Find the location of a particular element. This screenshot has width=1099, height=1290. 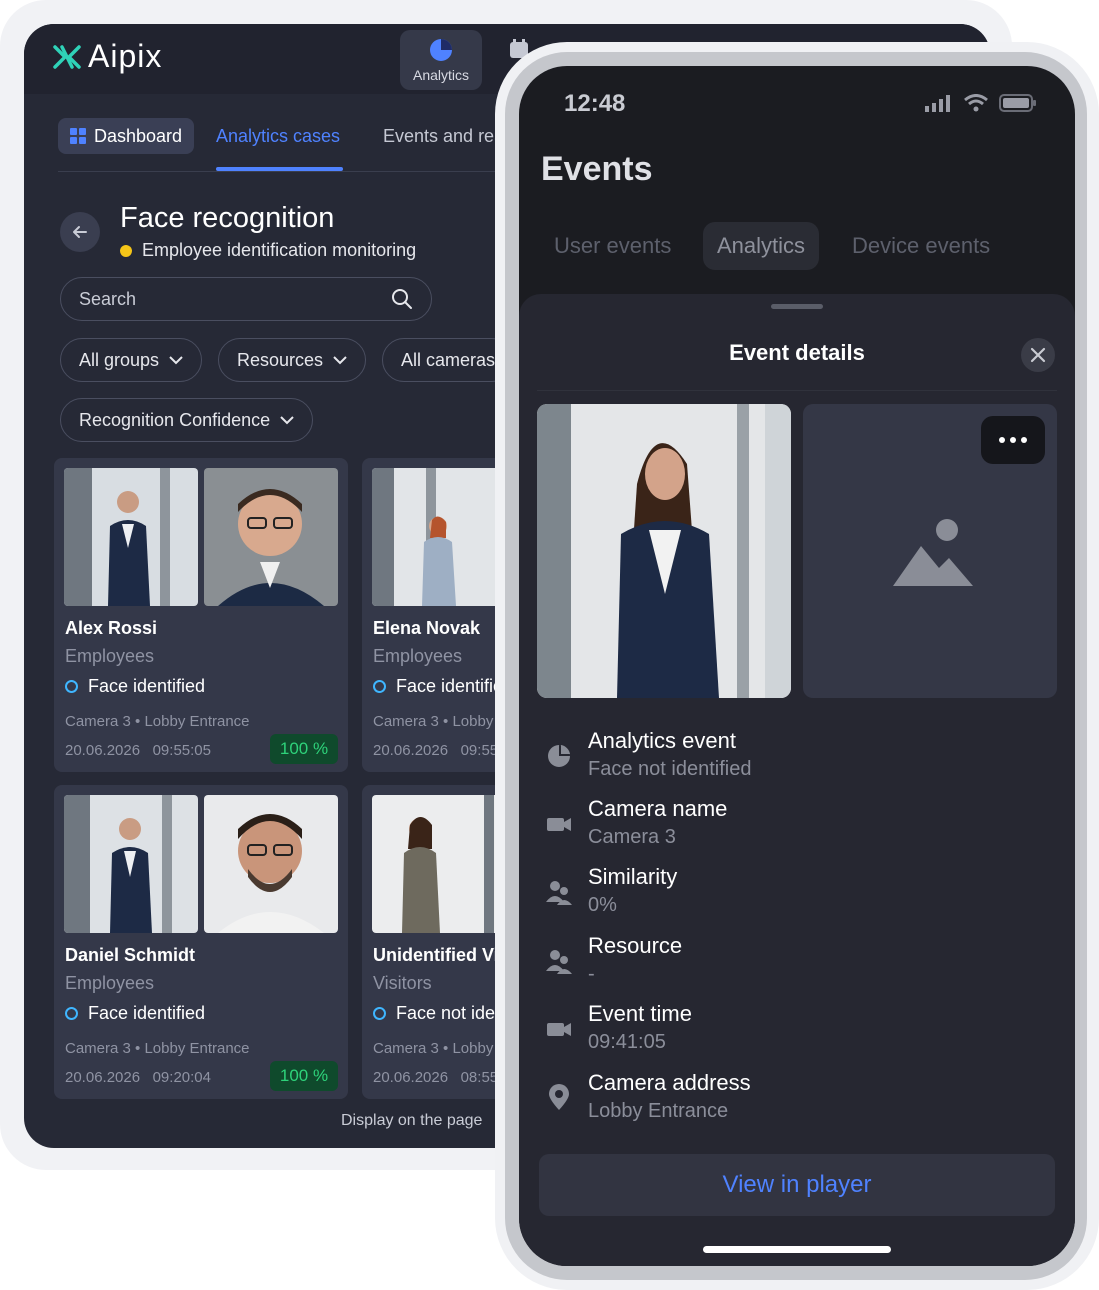

search-icon is located at coordinates (402, 299).